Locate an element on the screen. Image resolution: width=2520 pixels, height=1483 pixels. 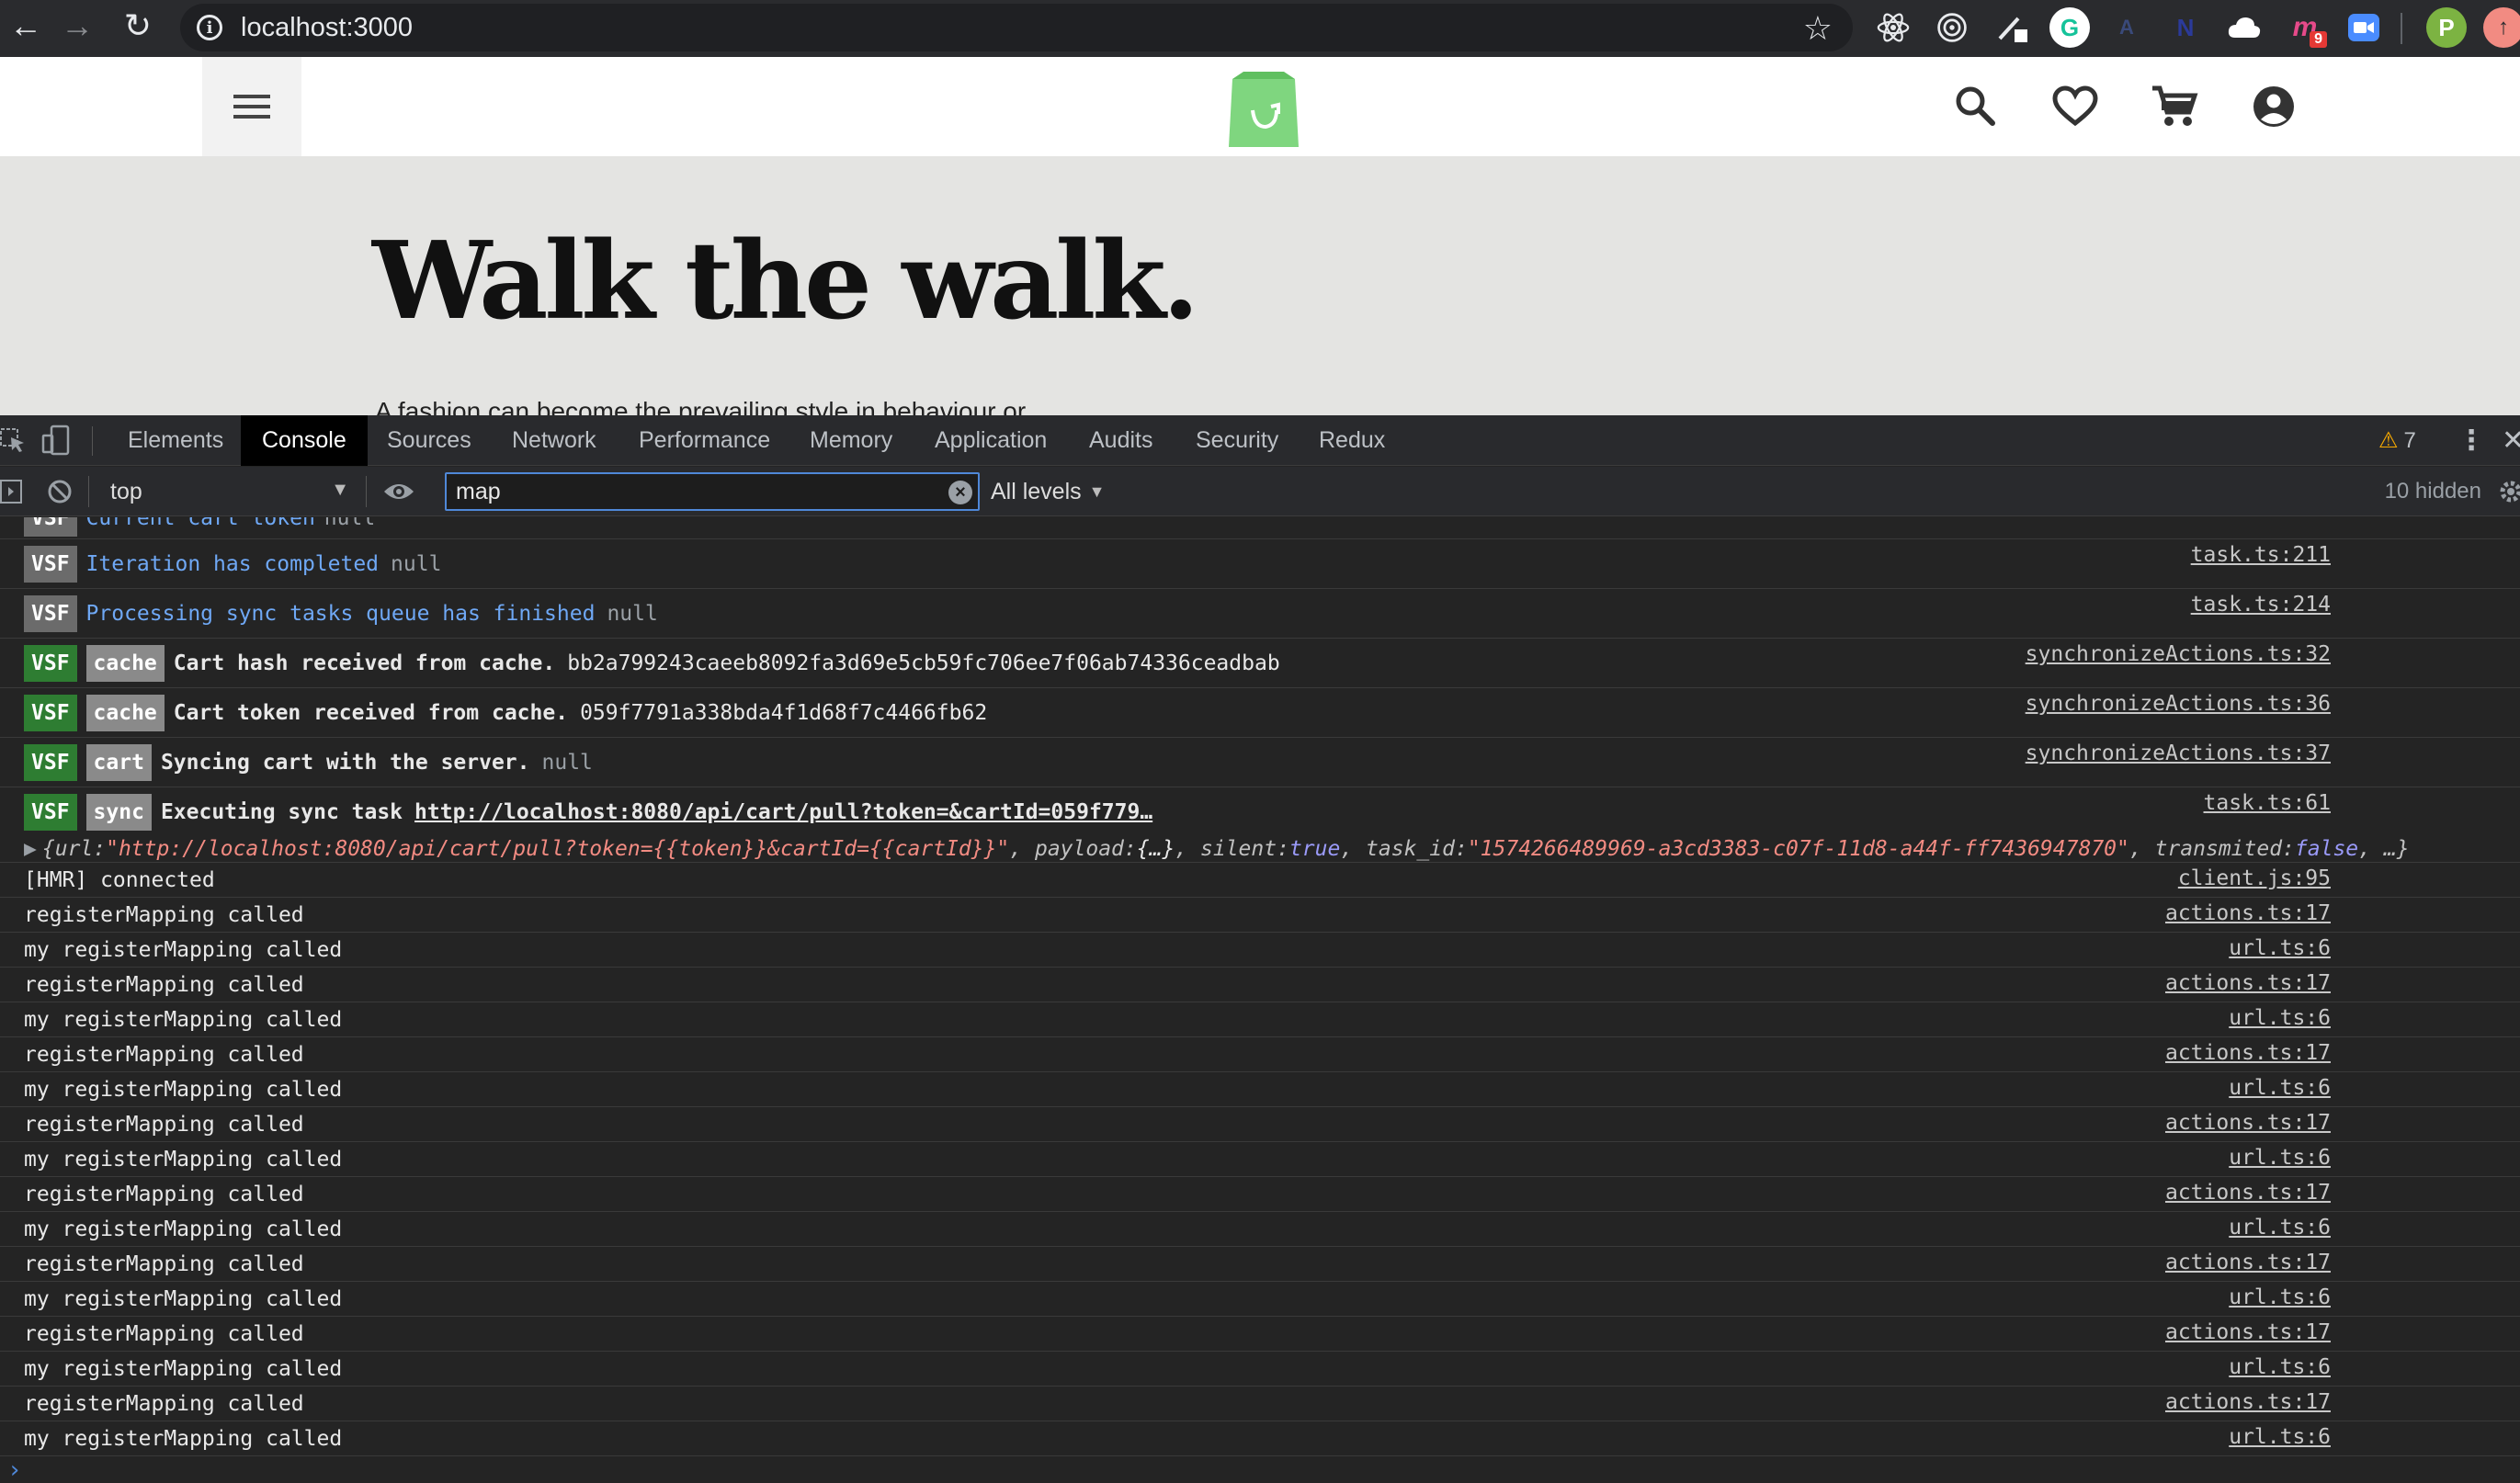
log-message: Executing sync task is located at coordinates (281, 812).